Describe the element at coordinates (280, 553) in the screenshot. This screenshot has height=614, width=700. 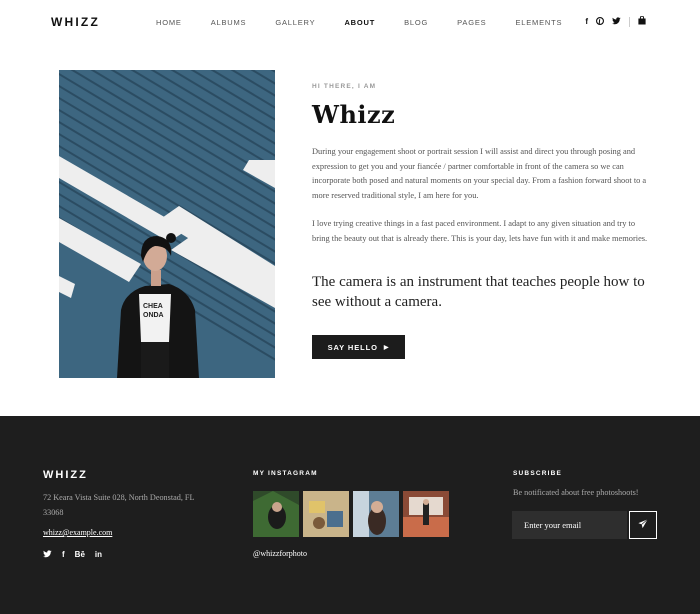
I see `instagram-handle-link: @whizzforphoto` at that location.